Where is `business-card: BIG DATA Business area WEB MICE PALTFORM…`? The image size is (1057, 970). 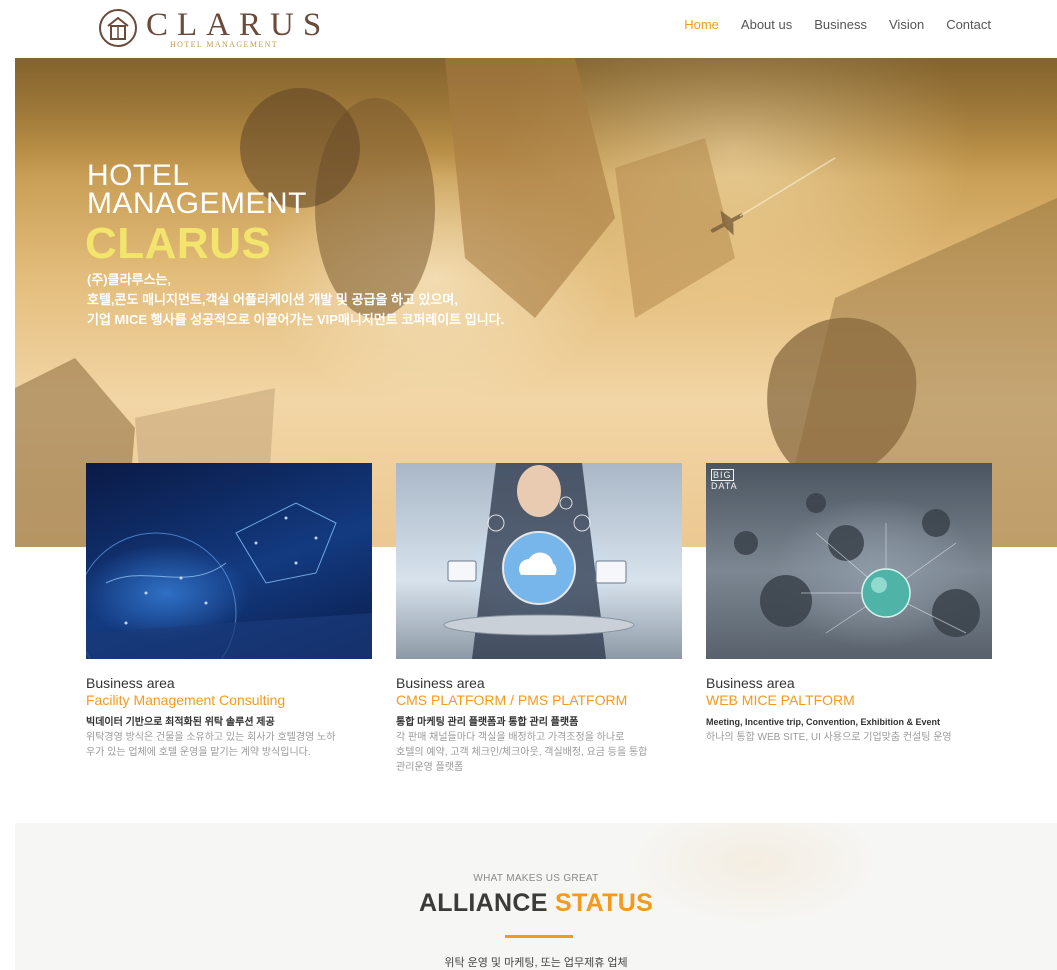 business-card: BIG DATA Business area WEB MICE PALTFORM… is located at coordinates (849, 604).